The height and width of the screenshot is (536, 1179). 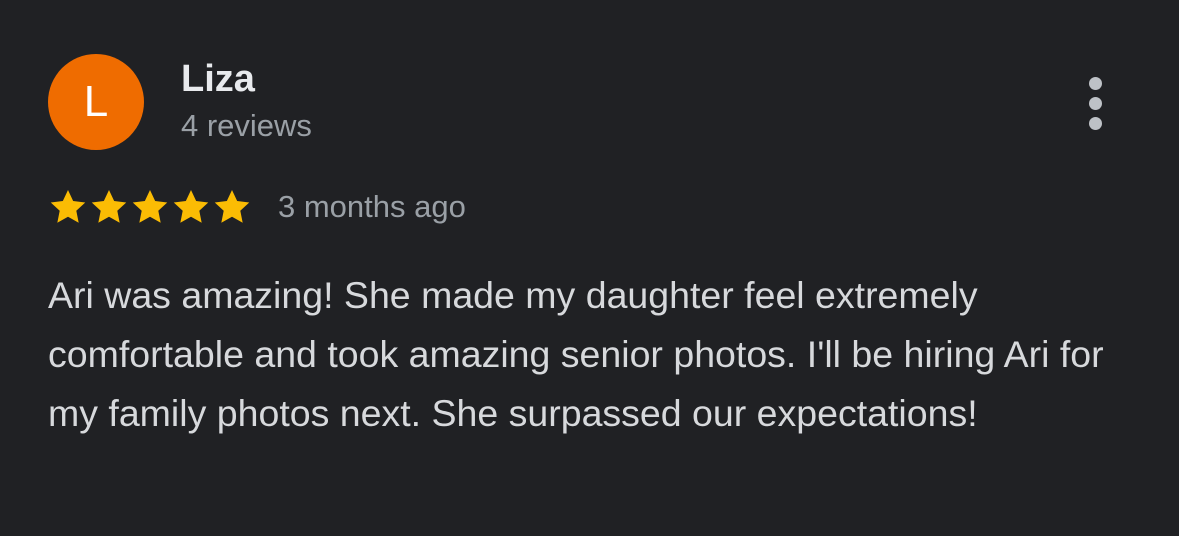 I want to click on author-name: Liza, so click(x=218, y=79).